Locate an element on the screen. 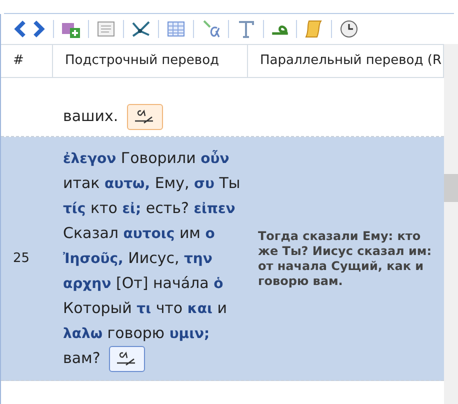  table-icon is located at coordinates (176, 29).